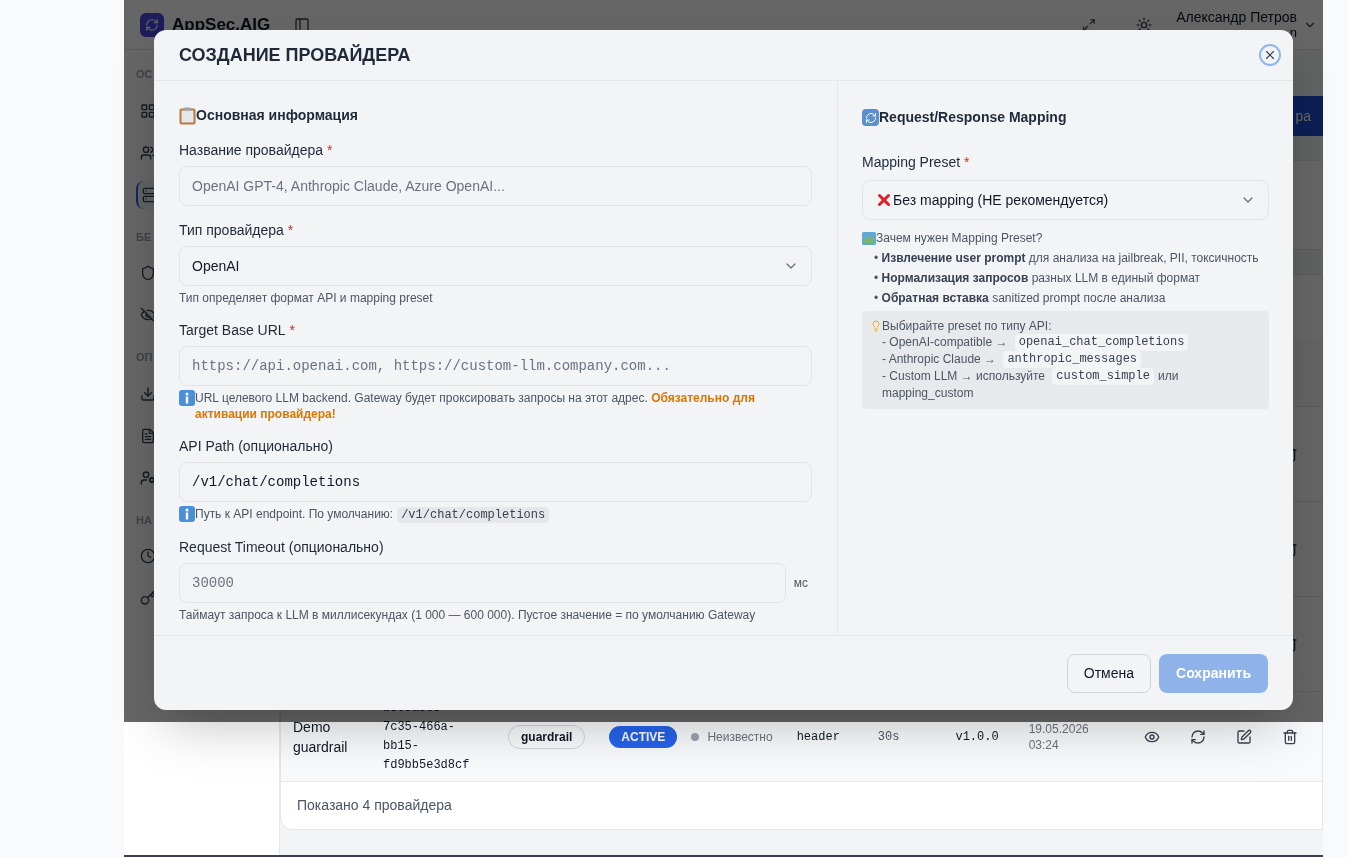 The width and height of the screenshot is (1348, 857). What do you see at coordinates (232, 330) in the screenshot?
I see `field-label: Target Base URL` at bounding box center [232, 330].